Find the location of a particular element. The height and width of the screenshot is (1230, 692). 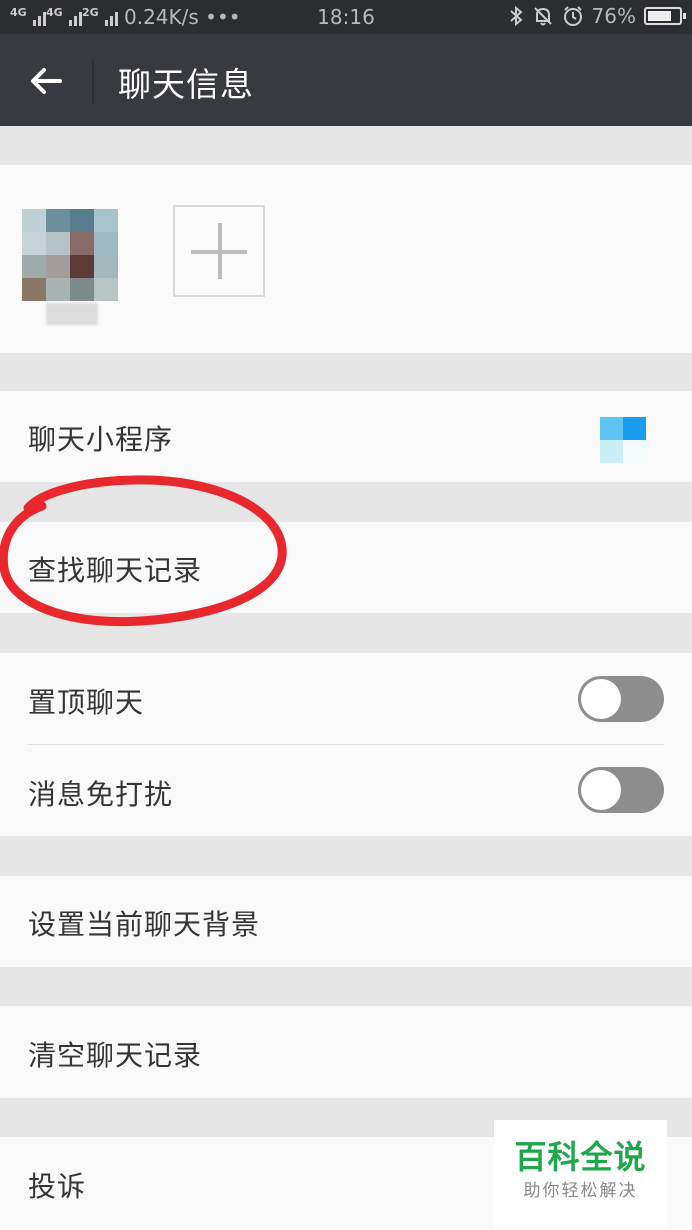

watermark-logo: 百科全说 助你轻松解决 is located at coordinates (580, 1174).